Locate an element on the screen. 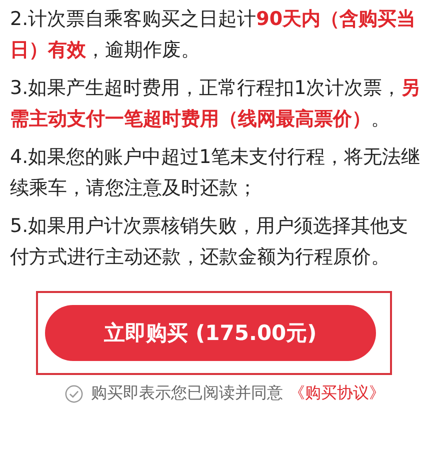 The image size is (430, 457). rule-text: 3.如果产生超时费用，正常行程扣1次计次票，另需主动支付一笔超时费用（线网最高票价）。 is located at coordinates (216, 104).